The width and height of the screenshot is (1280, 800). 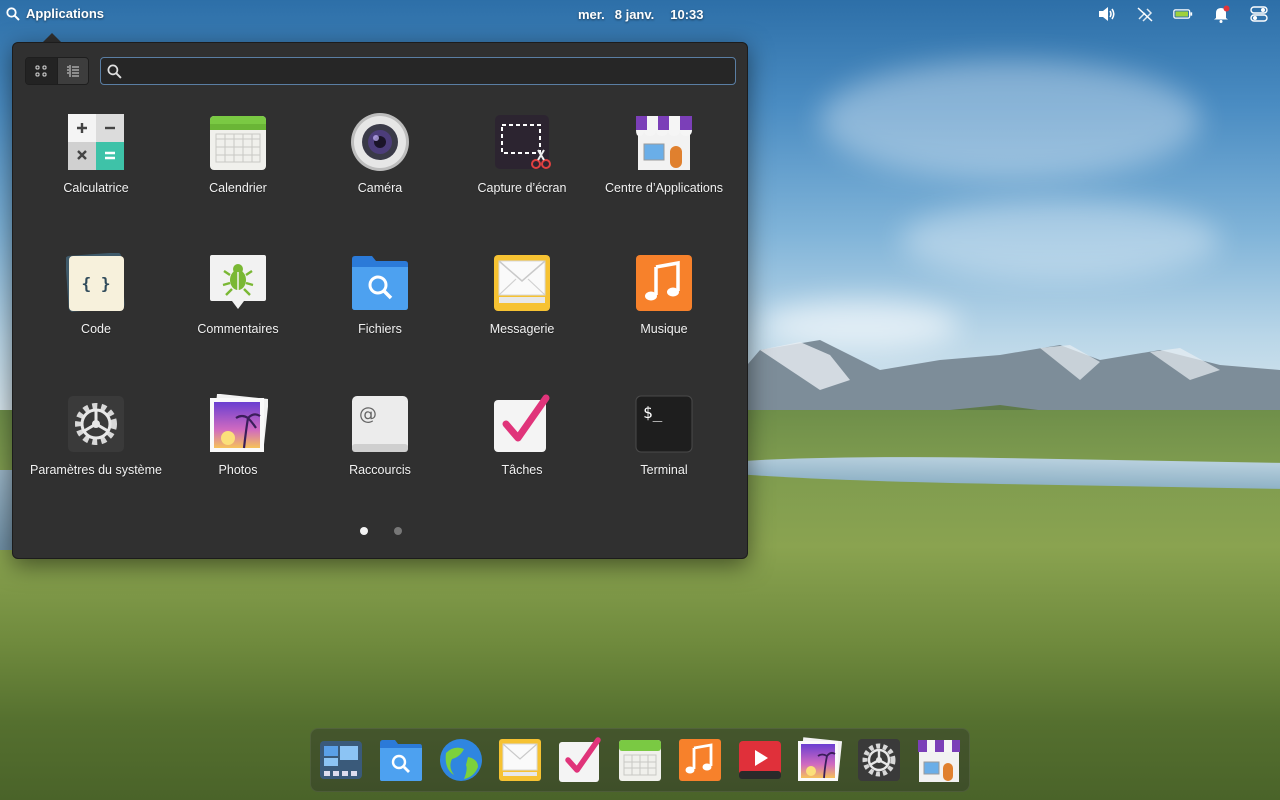 What do you see at coordinates (380, 177) in the screenshot?
I see `app-tile-camera: Caméra` at bounding box center [380, 177].